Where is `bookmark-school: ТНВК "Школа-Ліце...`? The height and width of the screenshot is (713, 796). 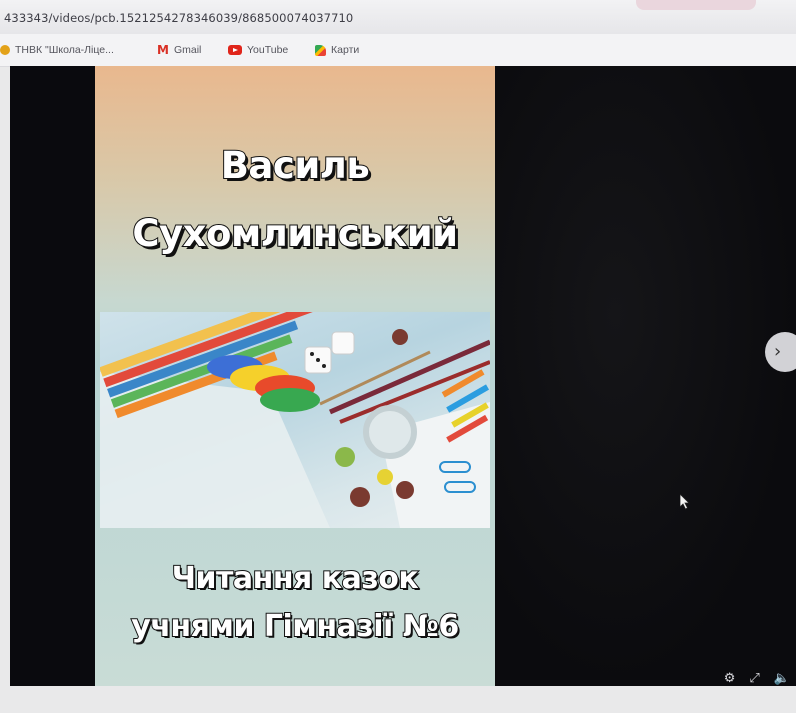 bookmark-school: ТНВК "Школа-Ліце... is located at coordinates (57, 50).